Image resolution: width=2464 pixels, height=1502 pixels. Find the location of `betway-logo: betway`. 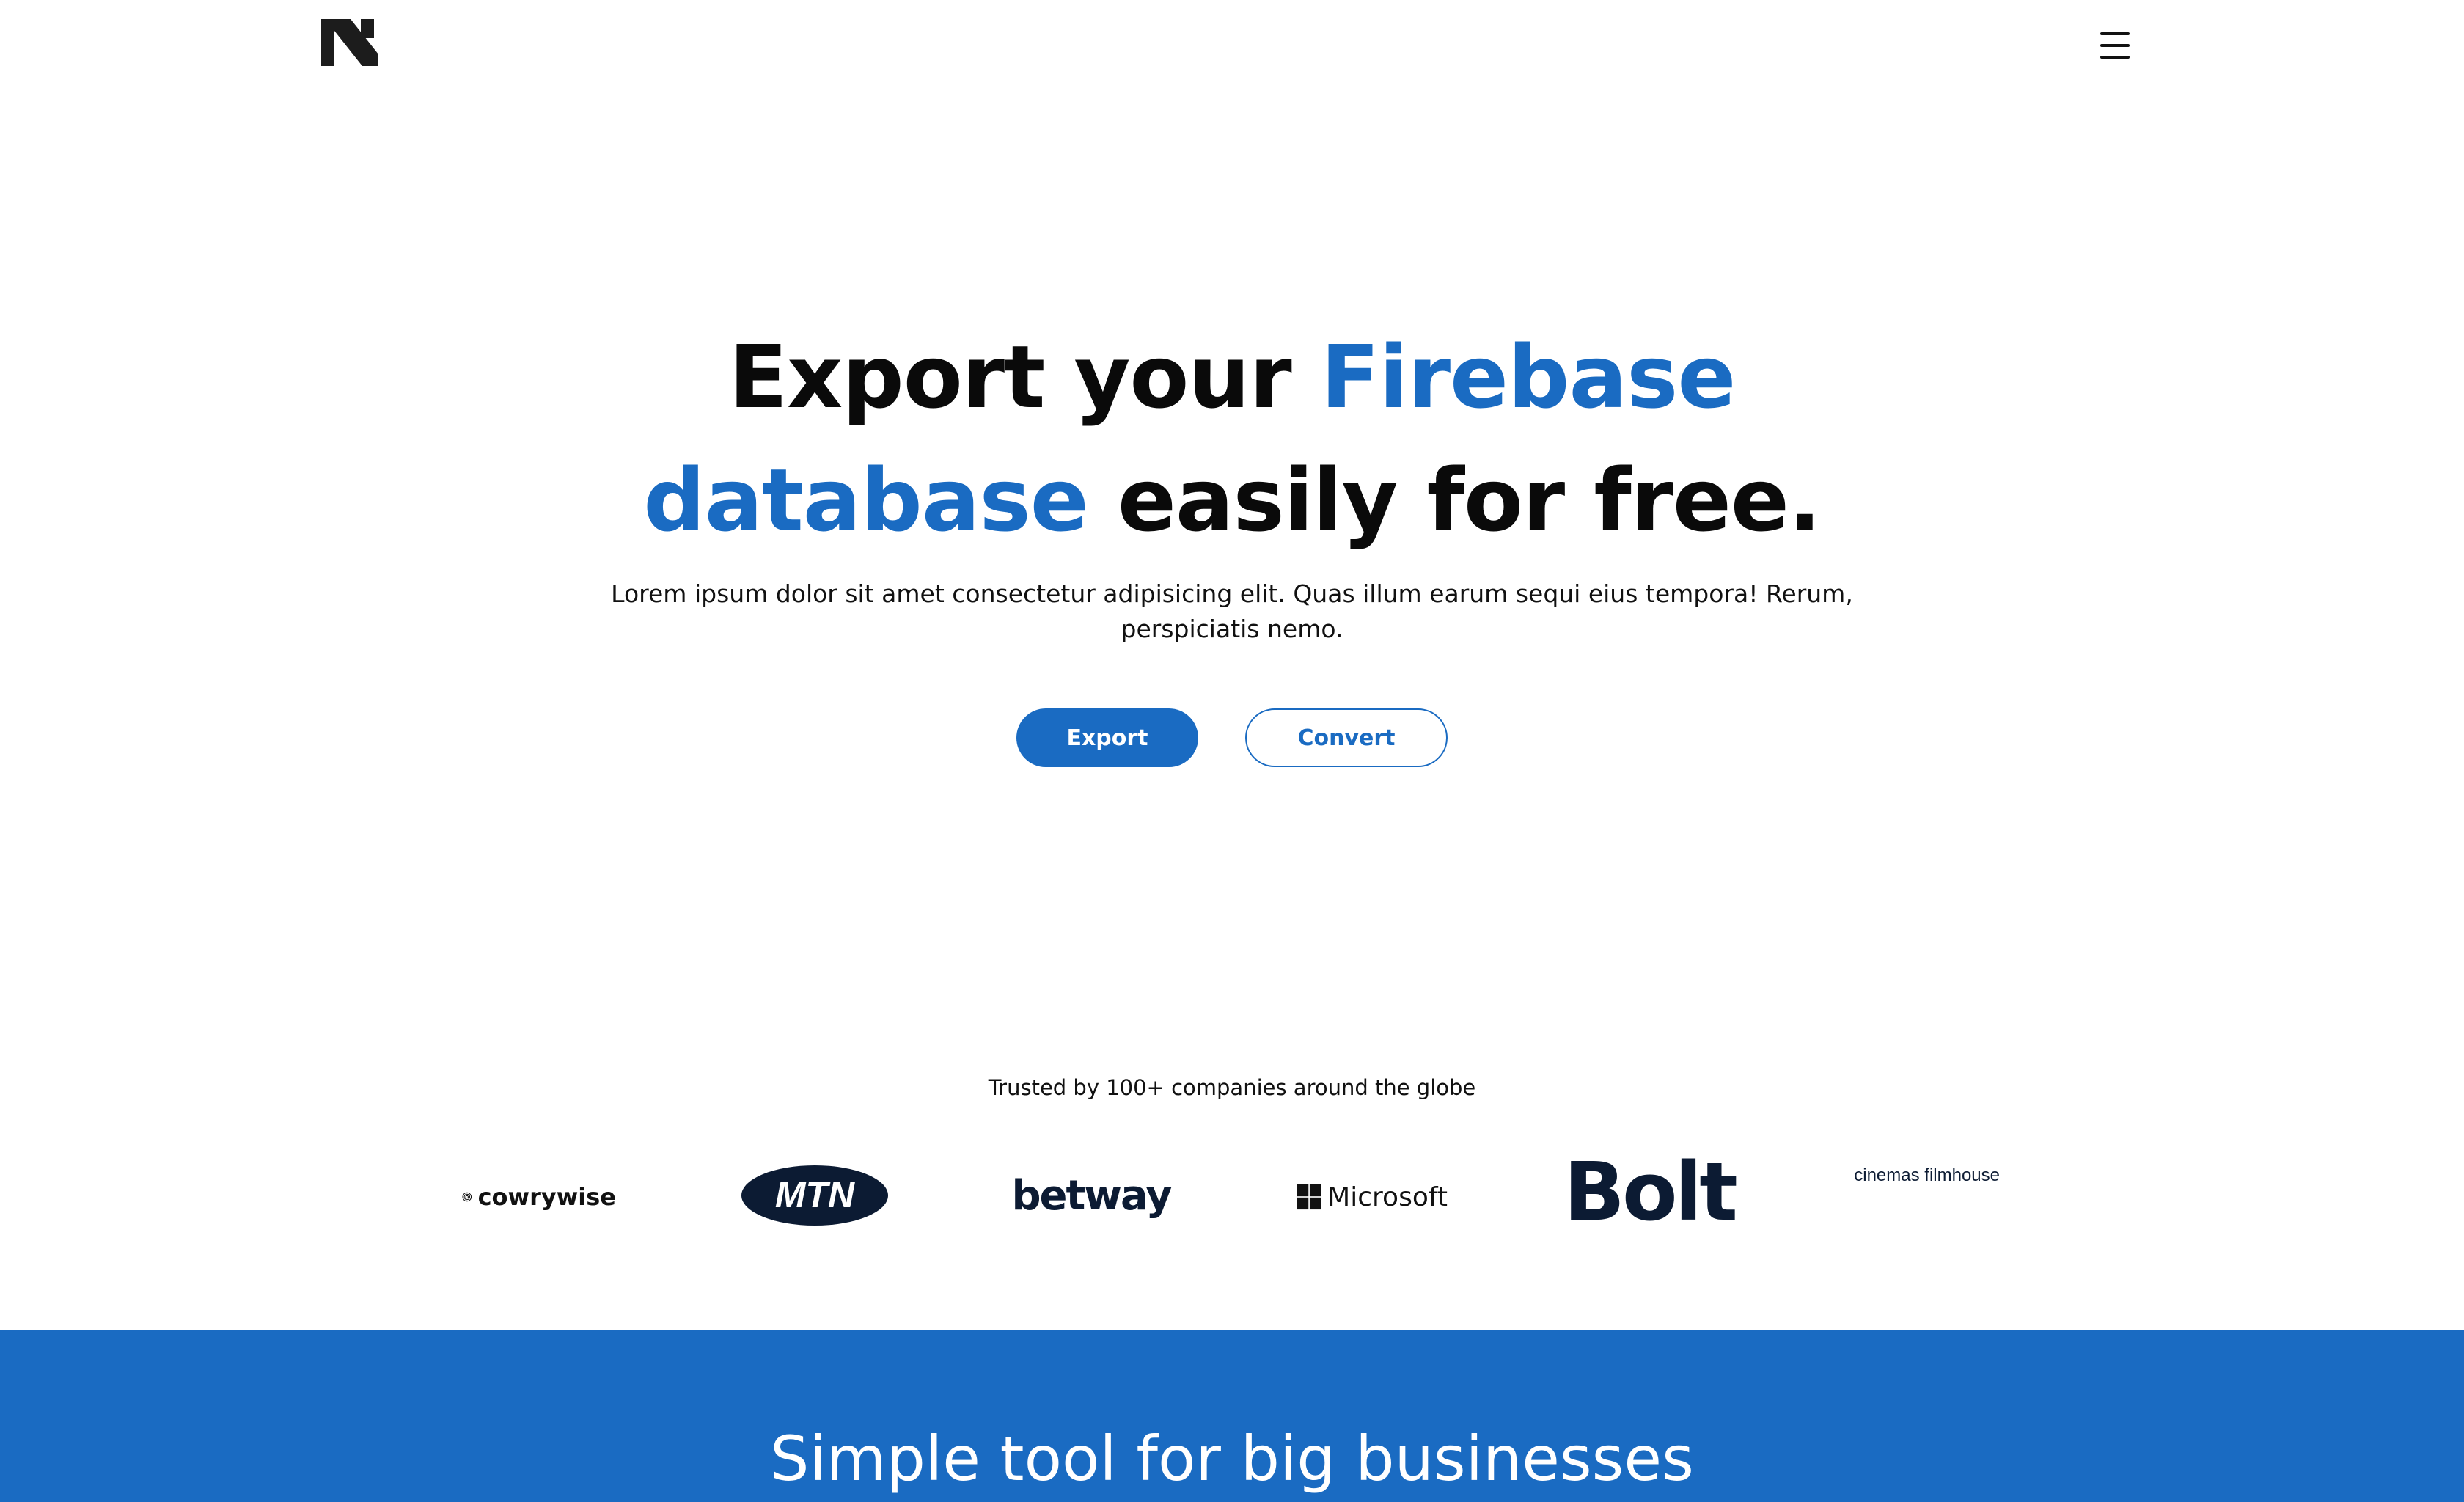

betway-logo: betway is located at coordinates (1091, 1195).